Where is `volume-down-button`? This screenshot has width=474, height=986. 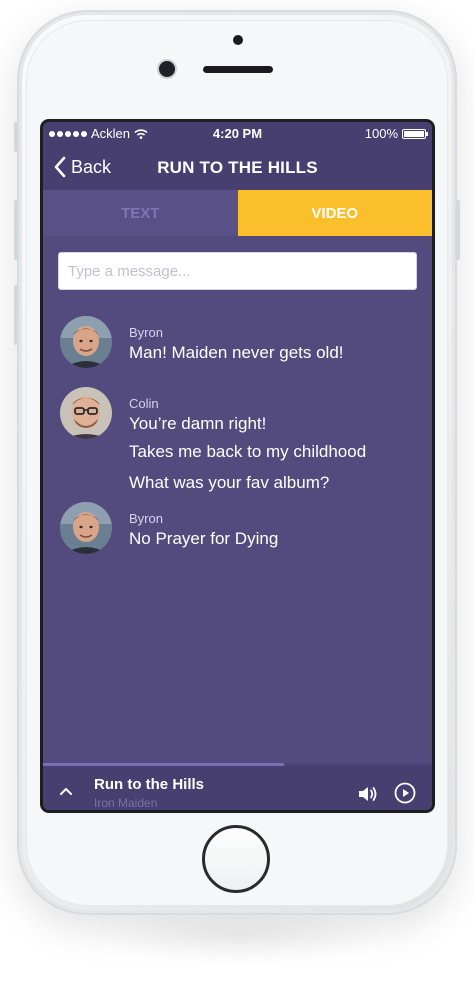 volume-down-button is located at coordinates (16, 315).